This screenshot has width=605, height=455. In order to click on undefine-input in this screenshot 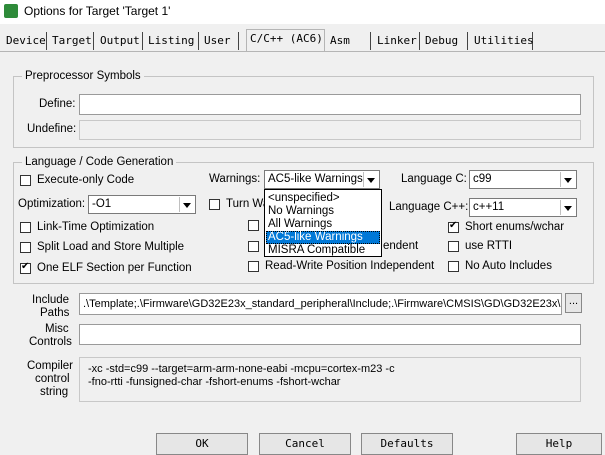, I will do `click(330, 130)`.